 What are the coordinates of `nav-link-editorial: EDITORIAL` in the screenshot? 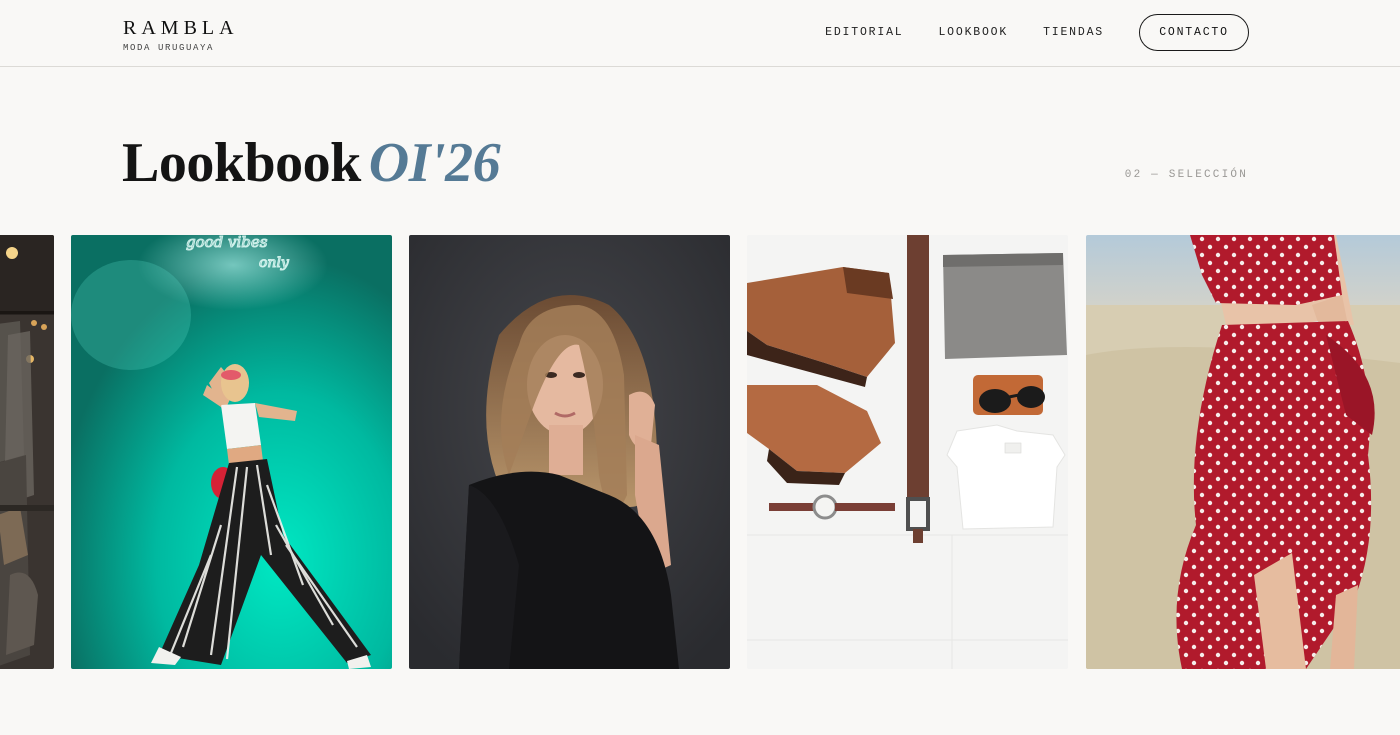 It's located at (864, 32).